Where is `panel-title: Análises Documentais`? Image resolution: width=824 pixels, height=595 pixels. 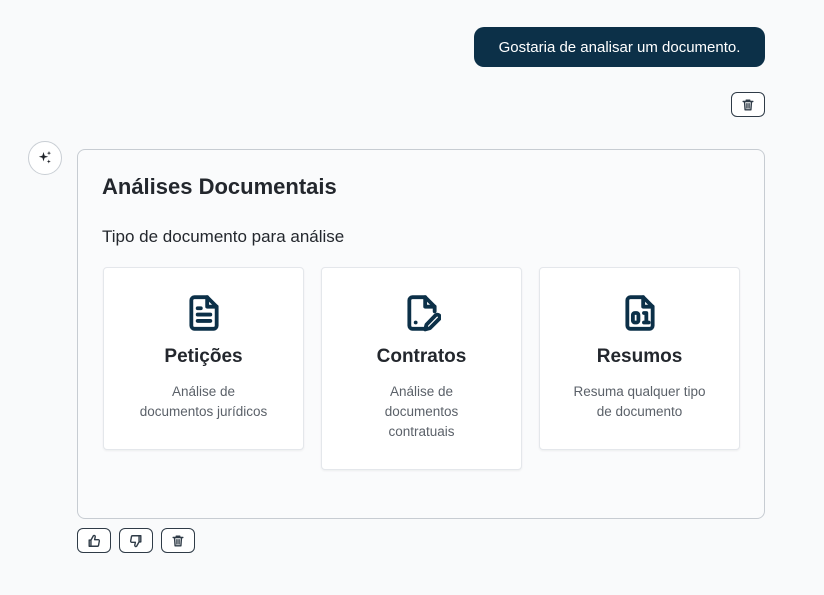
panel-title: Análises Documentais is located at coordinates (219, 186).